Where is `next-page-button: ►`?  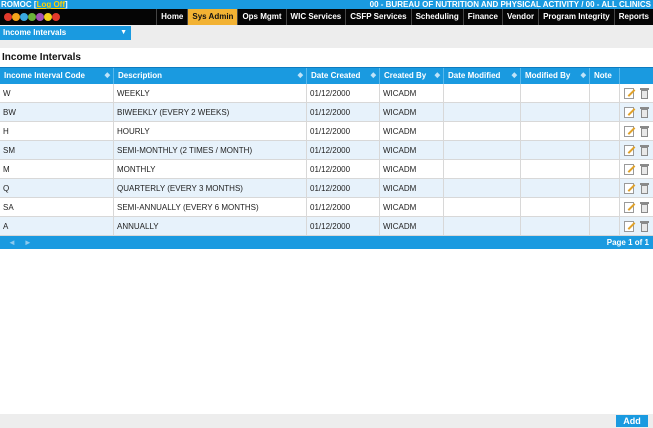
next-page-button: ► is located at coordinates (28, 242).